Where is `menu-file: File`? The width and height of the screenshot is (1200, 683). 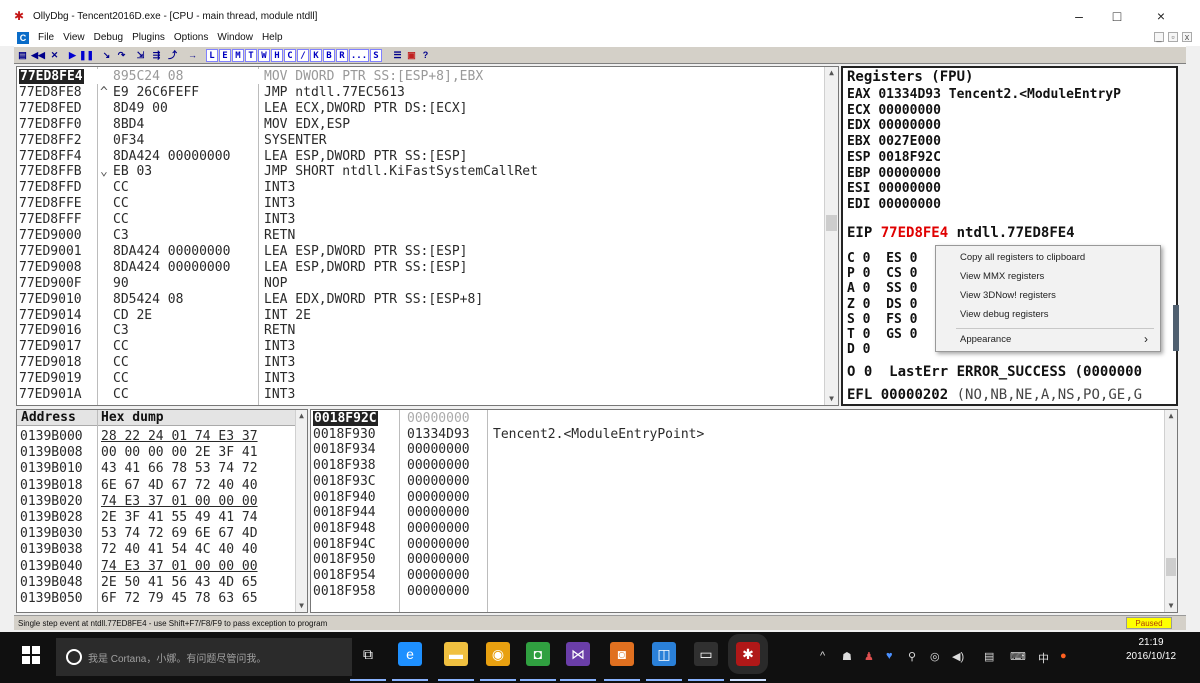
menu-file: File is located at coordinates (46, 37).